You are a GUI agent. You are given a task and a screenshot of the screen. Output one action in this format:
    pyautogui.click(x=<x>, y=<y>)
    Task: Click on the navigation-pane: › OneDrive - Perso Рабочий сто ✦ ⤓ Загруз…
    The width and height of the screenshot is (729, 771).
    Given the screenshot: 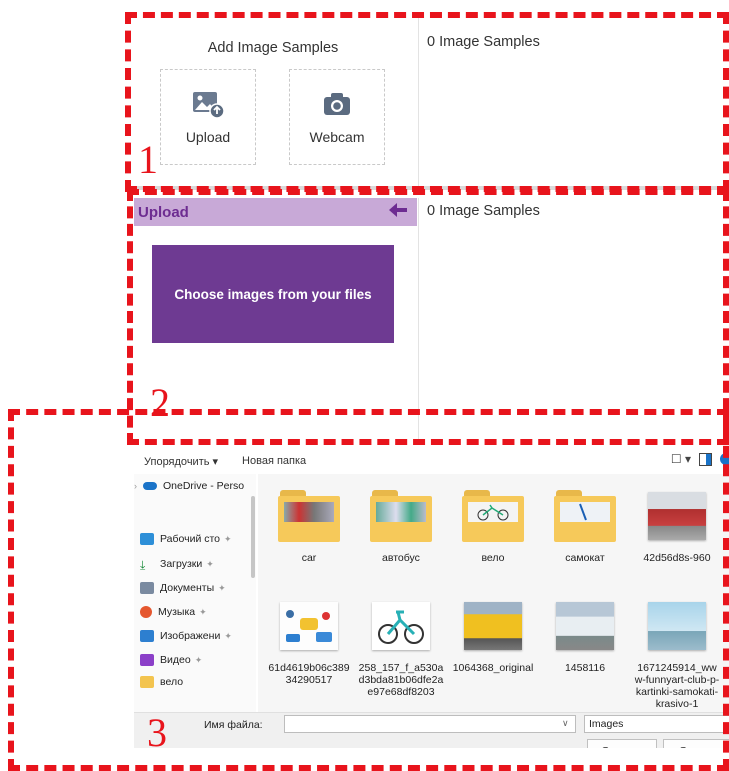 What is the action you would take?
    pyautogui.click(x=195, y=593)
    